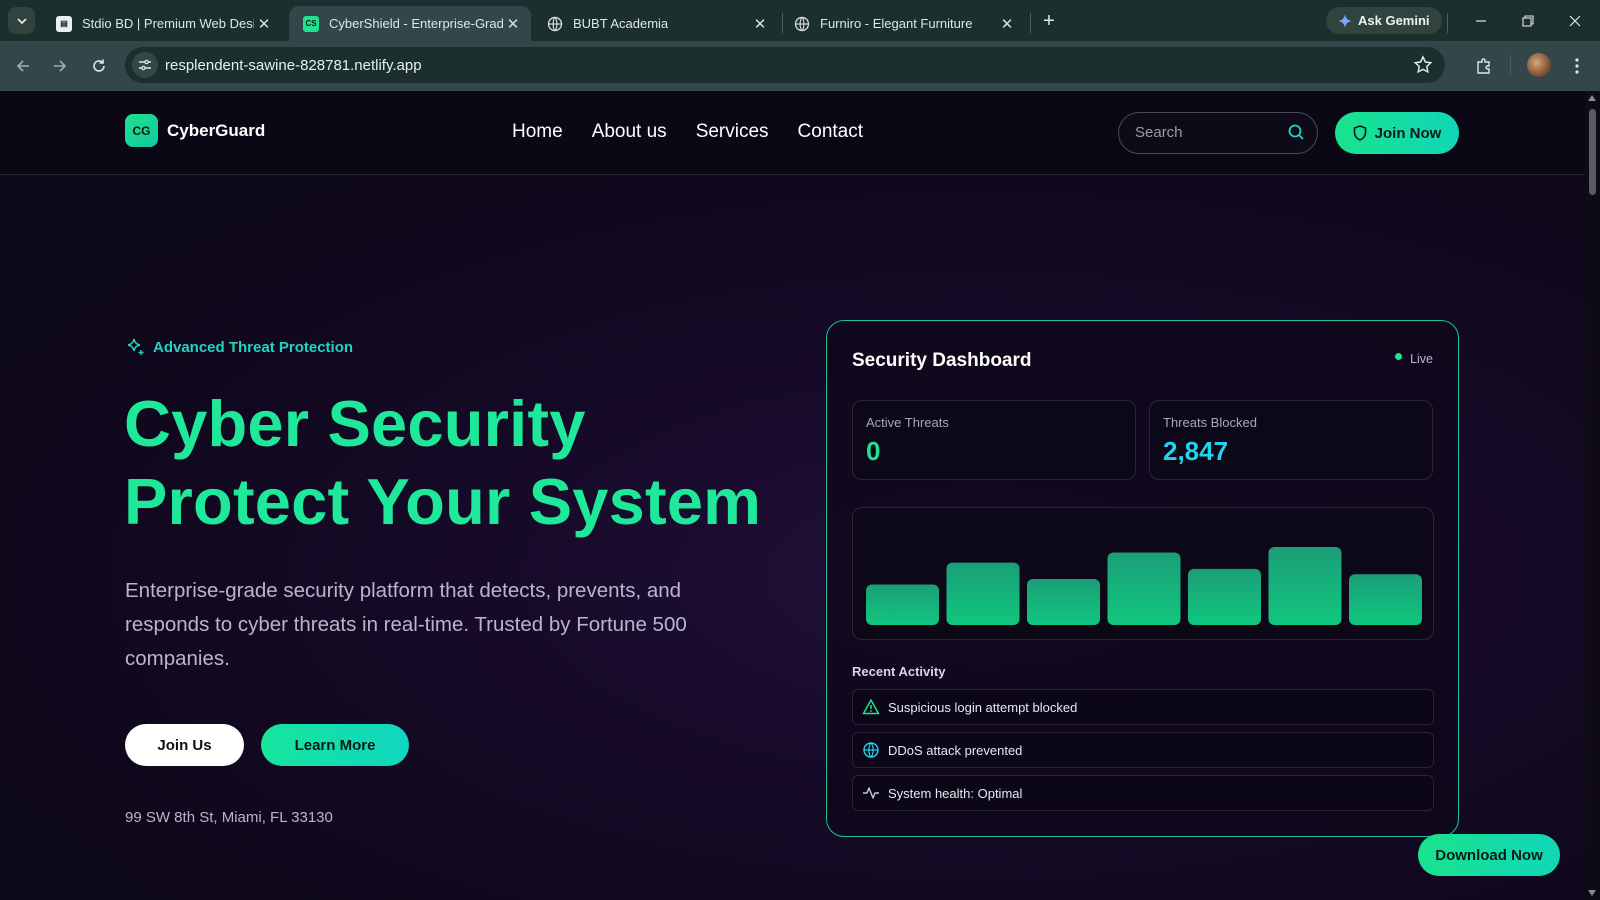 The image size is (1600, 900). I want to click on new-tab-button: +, so click(1049, 21).